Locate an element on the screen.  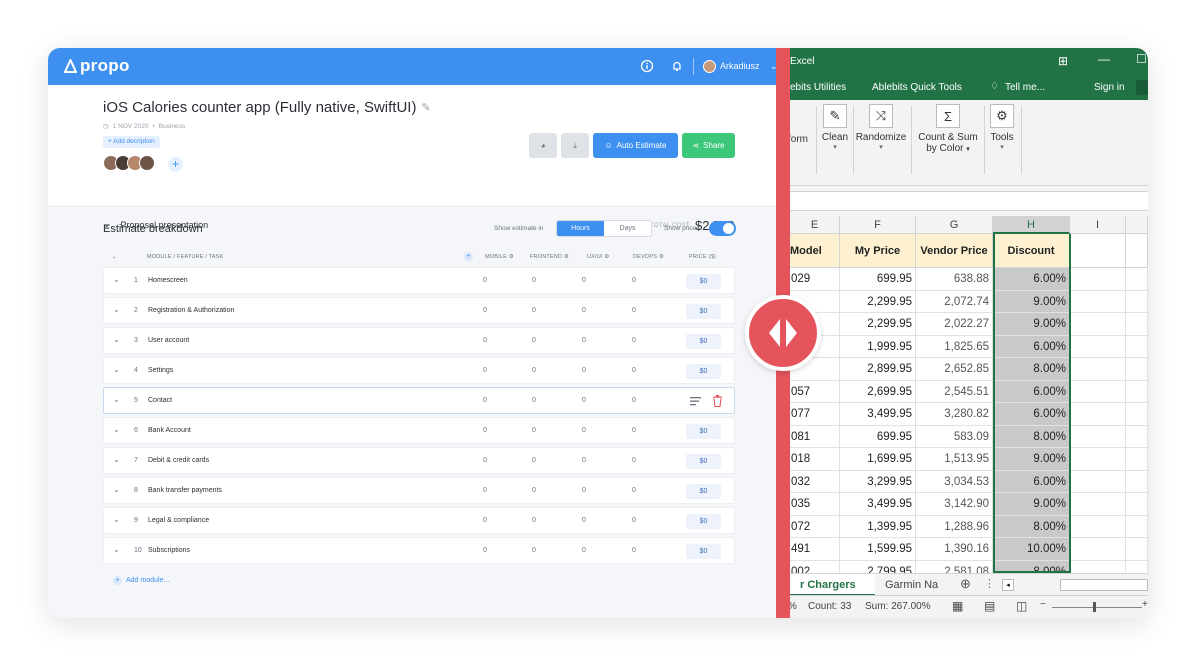
ribbon-randomize-button: ⤨ Randomize ▾ is located at coordinates (881, 127).